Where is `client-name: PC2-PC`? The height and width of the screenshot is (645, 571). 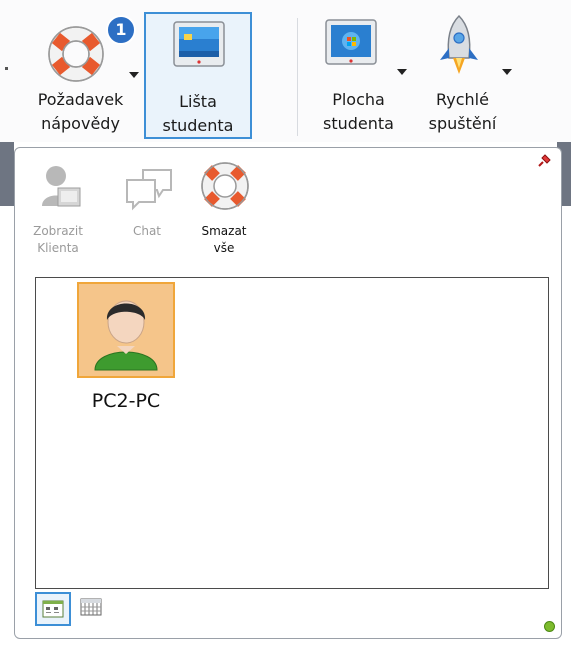 client-name: PC2-PC is located at coordinates (126, 401).